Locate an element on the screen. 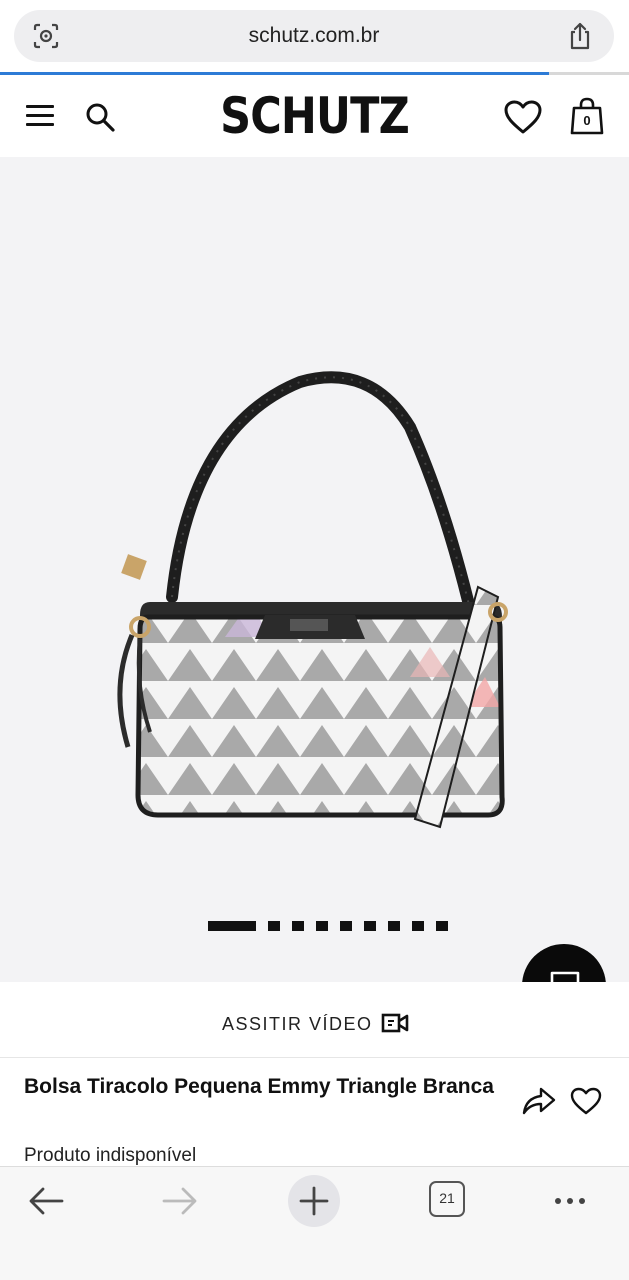  cart-count: 0 is located at coordinates (587, 120).